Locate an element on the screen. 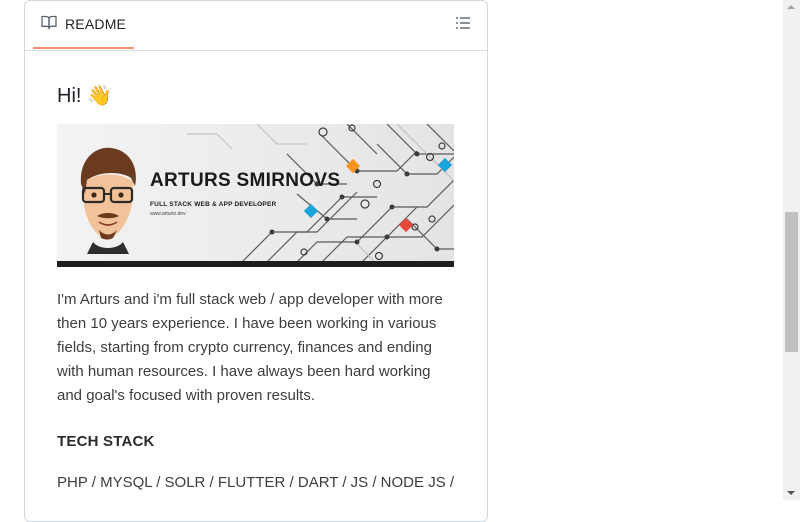 This screenshot has height=522, width=800. tab-readme: README is located at coordinates (84, 25).